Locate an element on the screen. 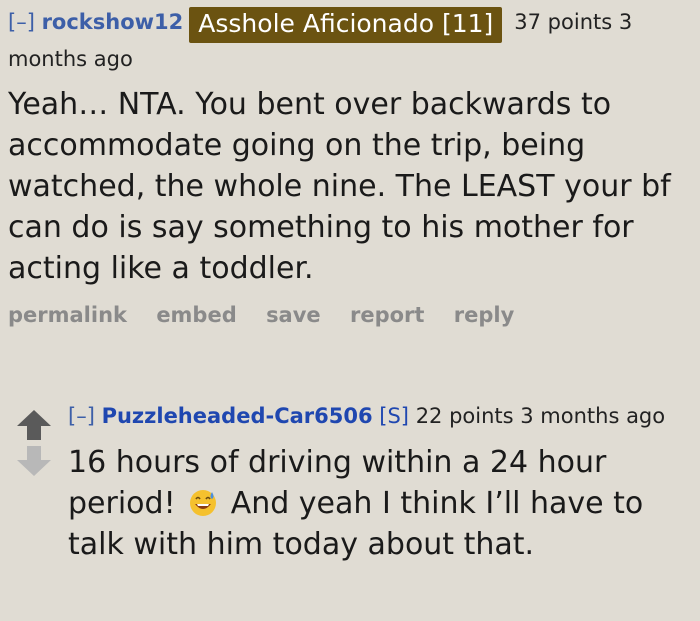 Image resolution: width=700 pixels, height=621 pixels. save-button: save is located at coordinates (293, 315).